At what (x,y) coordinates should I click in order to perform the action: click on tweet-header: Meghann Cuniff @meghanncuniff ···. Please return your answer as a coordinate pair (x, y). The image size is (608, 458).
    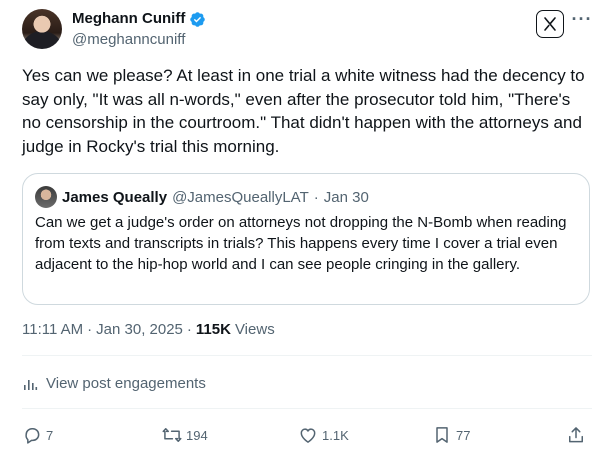
    Looking at the image, I should click on (304, 30).